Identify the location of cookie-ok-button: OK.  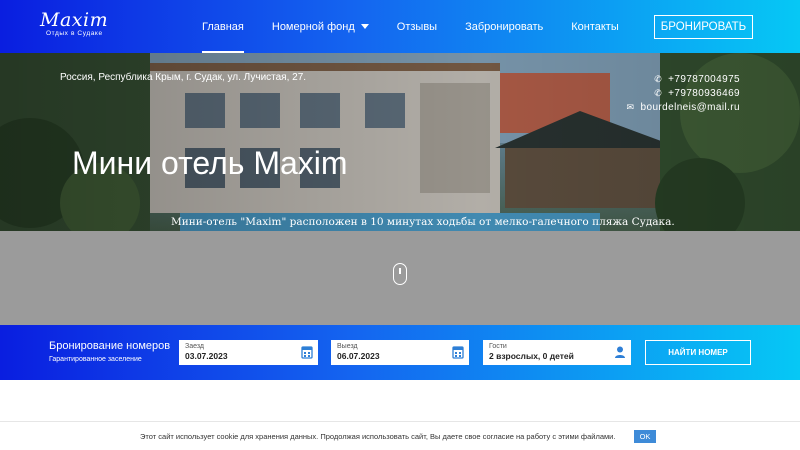
(645, 436).